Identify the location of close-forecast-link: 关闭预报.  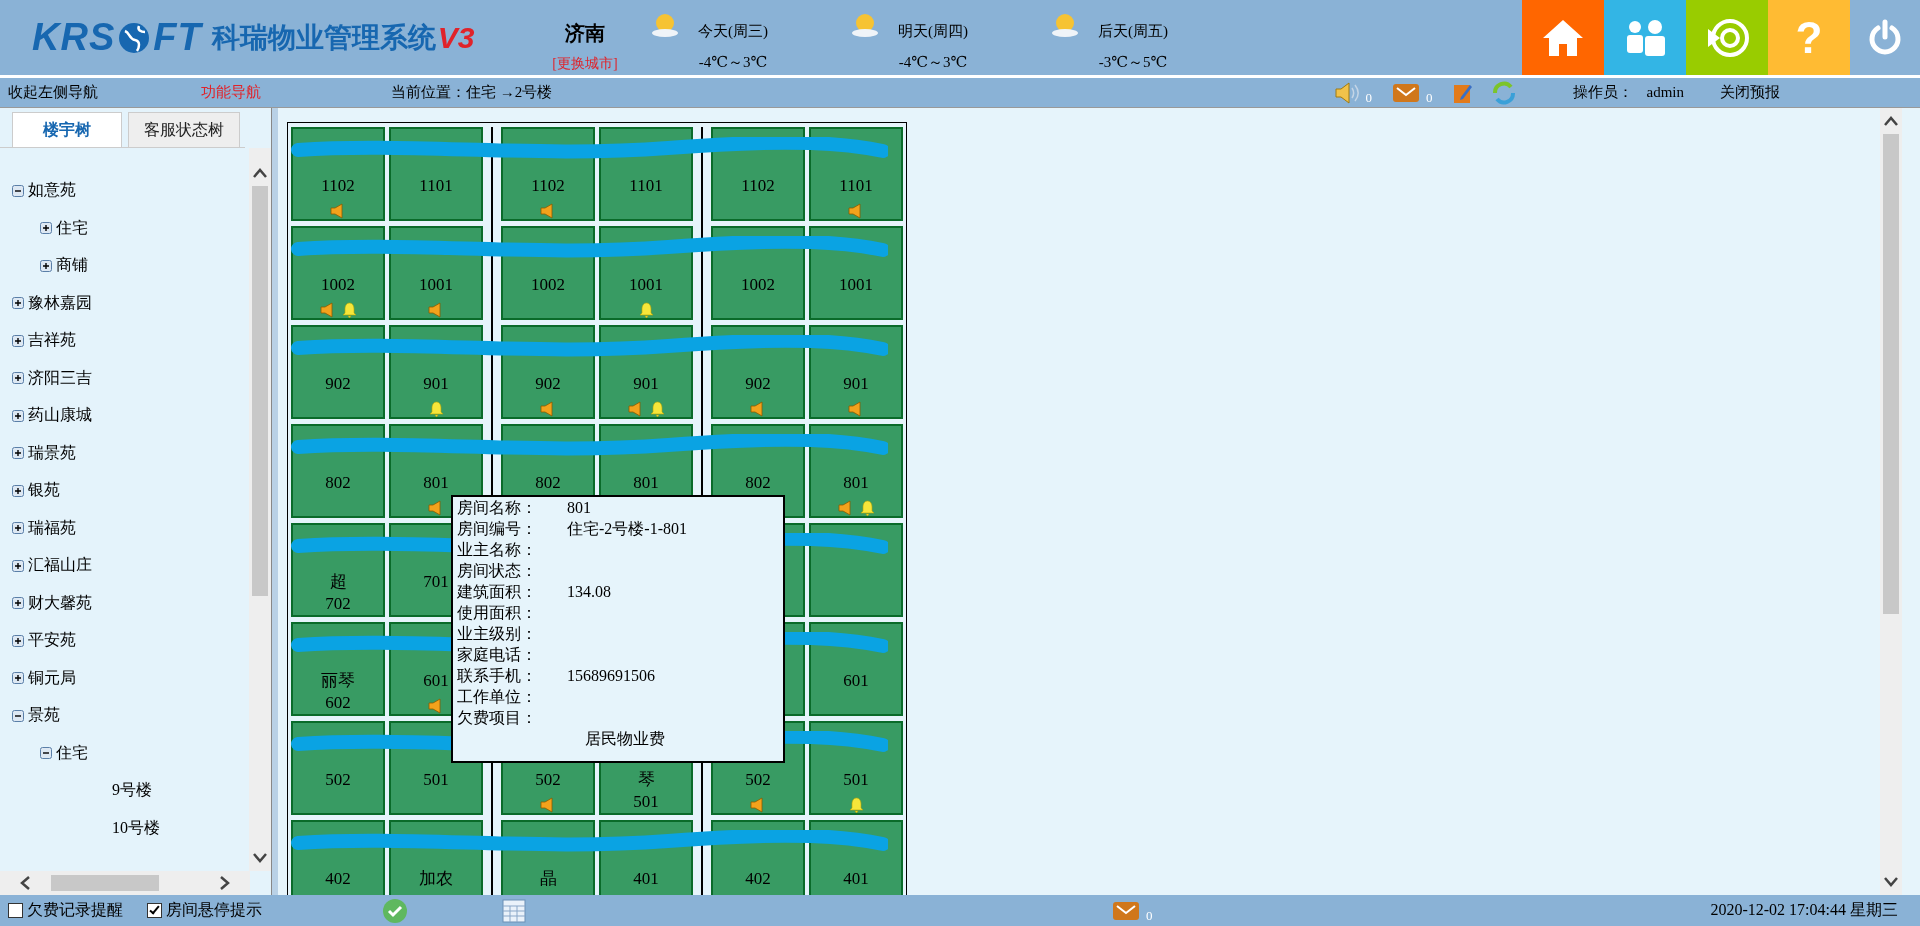
(1750, 92).